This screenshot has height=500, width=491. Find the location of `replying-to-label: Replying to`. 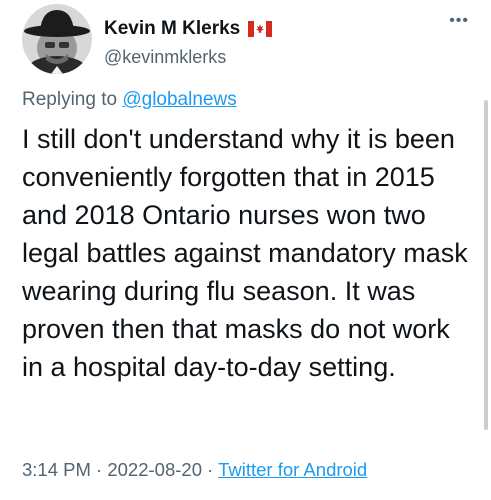

replying-to-label: Replying to is located at coordinates (72, 99).